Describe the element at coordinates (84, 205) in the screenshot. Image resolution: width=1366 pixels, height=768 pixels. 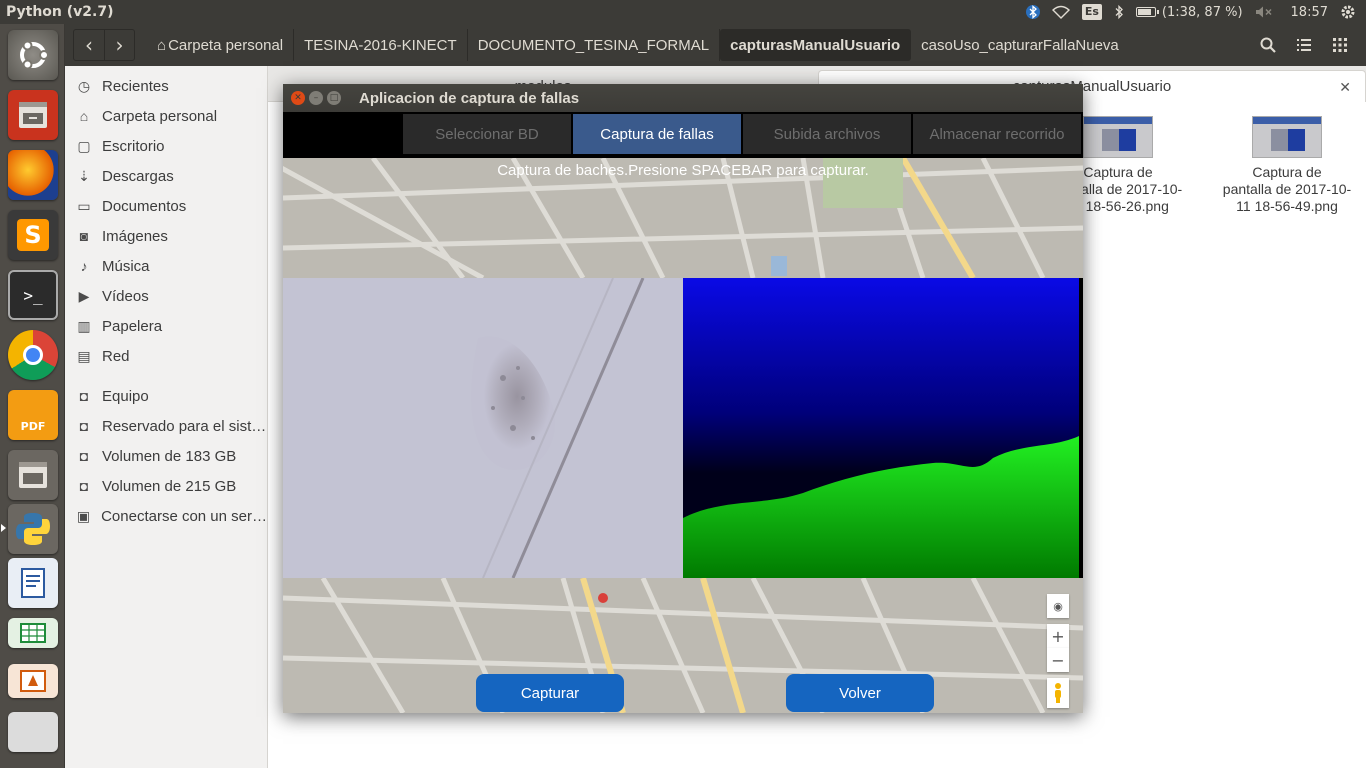
I see `document-icon: ▭` at that location.